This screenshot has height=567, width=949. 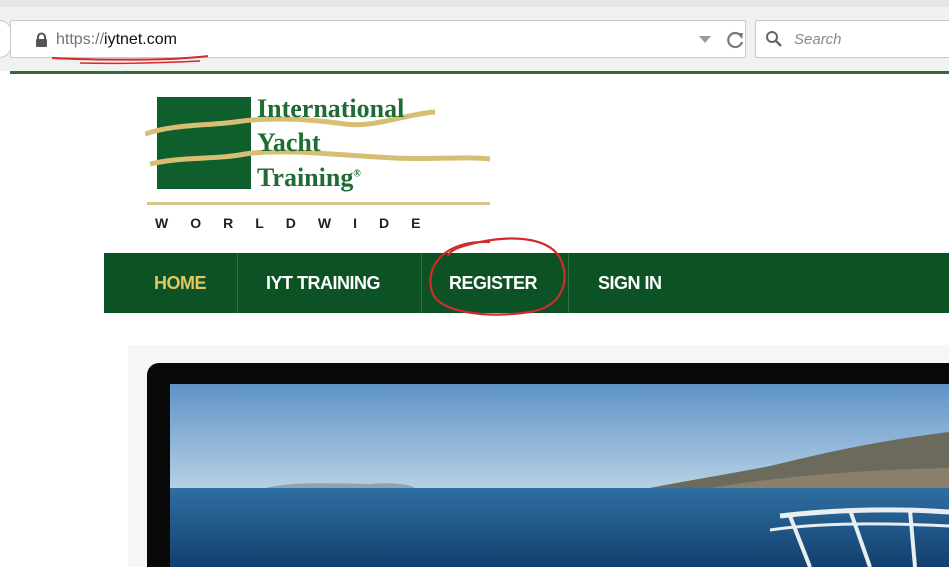 What do you see at coordinates (736, 40) in the screenshot?
I see `reload-icon` at bounding box center [736, 40].